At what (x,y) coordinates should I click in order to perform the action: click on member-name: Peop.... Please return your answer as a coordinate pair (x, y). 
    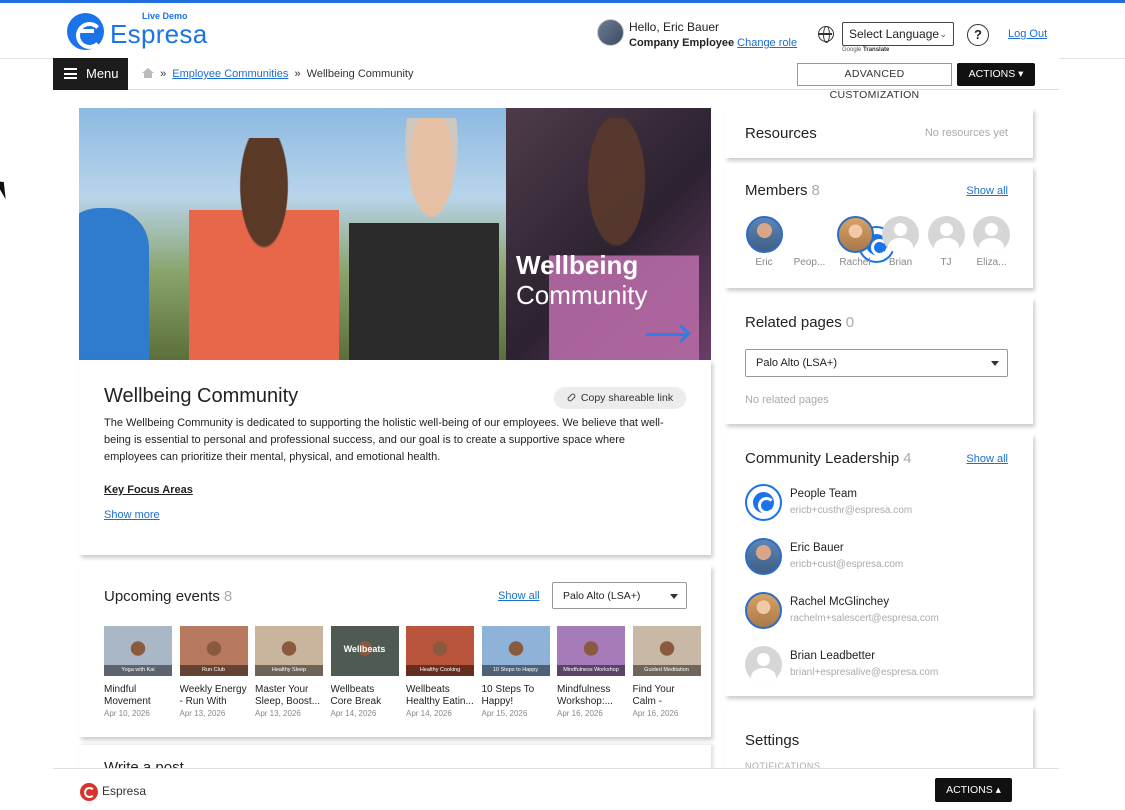
    Looking at the image, I should click on (809, 262).